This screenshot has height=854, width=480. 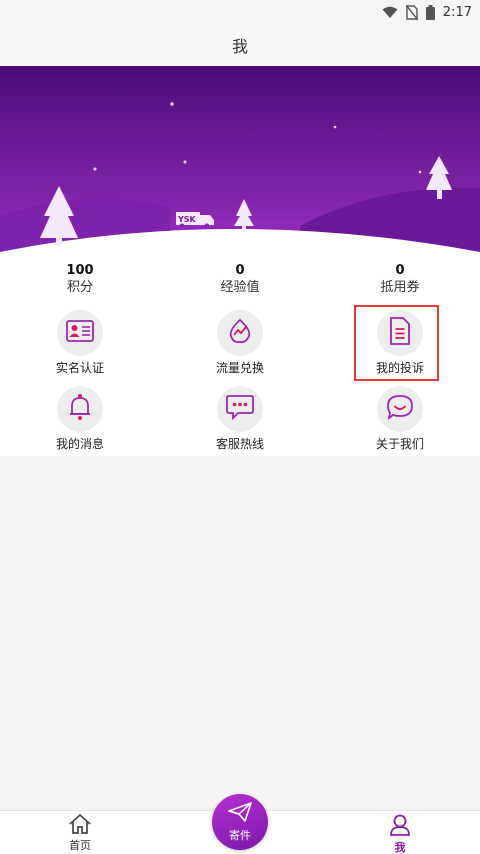 What do you see at coordinates (187, 219) in the screenshot?
I see `svg-text: YSK` at bounding box center [187, 219].